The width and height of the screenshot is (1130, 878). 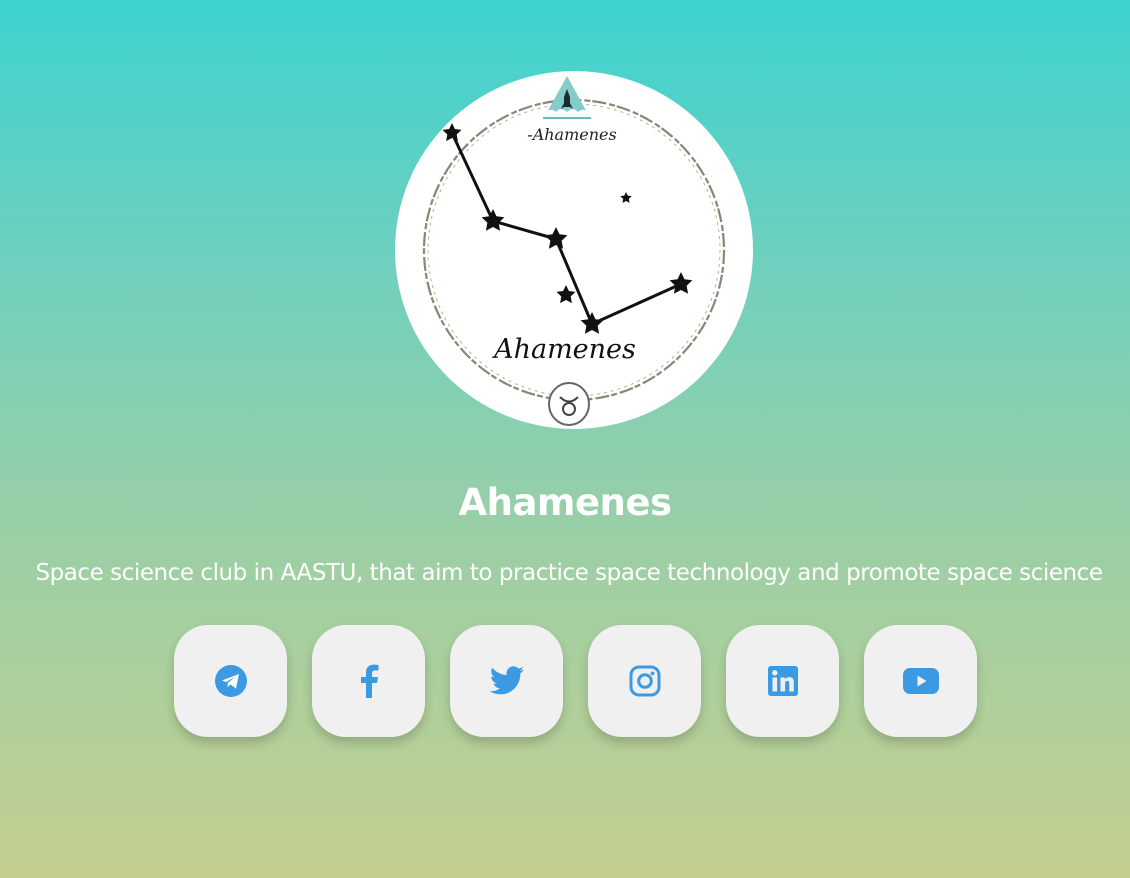 What do you see at coordinates (565, 502) in the screenshot?
I see `page-title: Ahamenes` at bounding box center [565, 502].